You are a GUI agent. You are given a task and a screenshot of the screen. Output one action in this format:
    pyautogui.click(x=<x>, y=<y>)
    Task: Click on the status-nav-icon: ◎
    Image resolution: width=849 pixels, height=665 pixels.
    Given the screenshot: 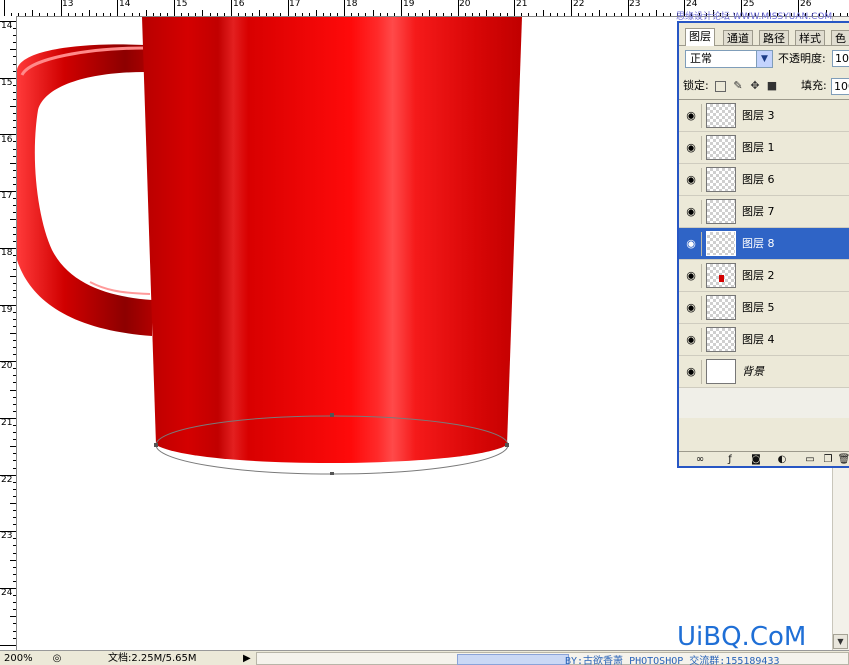 What is the action you would take?
    pyautogui.click(x=57, y=658)
    